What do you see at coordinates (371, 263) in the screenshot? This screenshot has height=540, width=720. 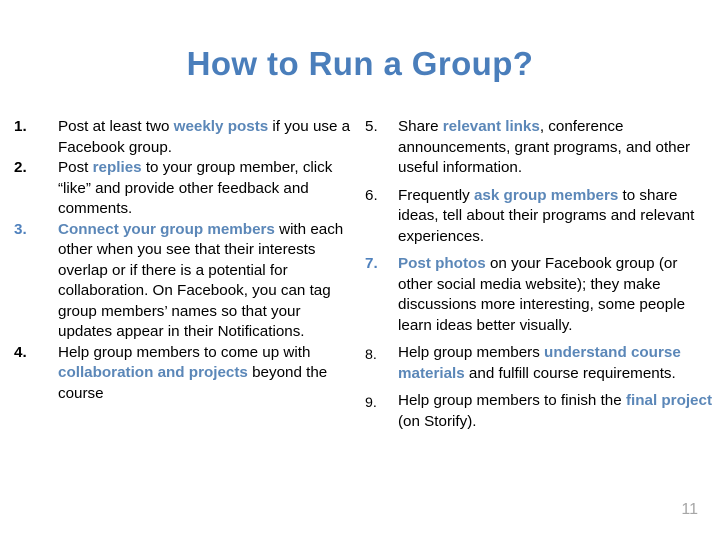 I see `list-item-number: 7.` at bounding box center [371, 263].